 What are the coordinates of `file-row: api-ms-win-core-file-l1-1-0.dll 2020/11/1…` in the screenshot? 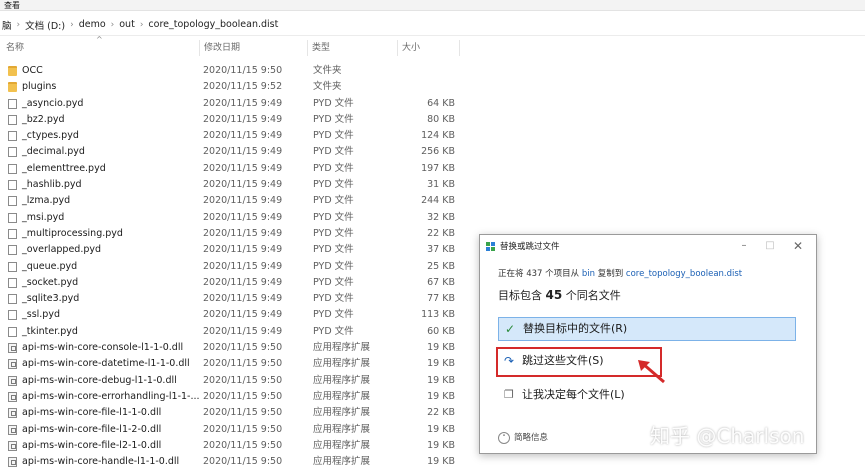 It's located at (235, 413).